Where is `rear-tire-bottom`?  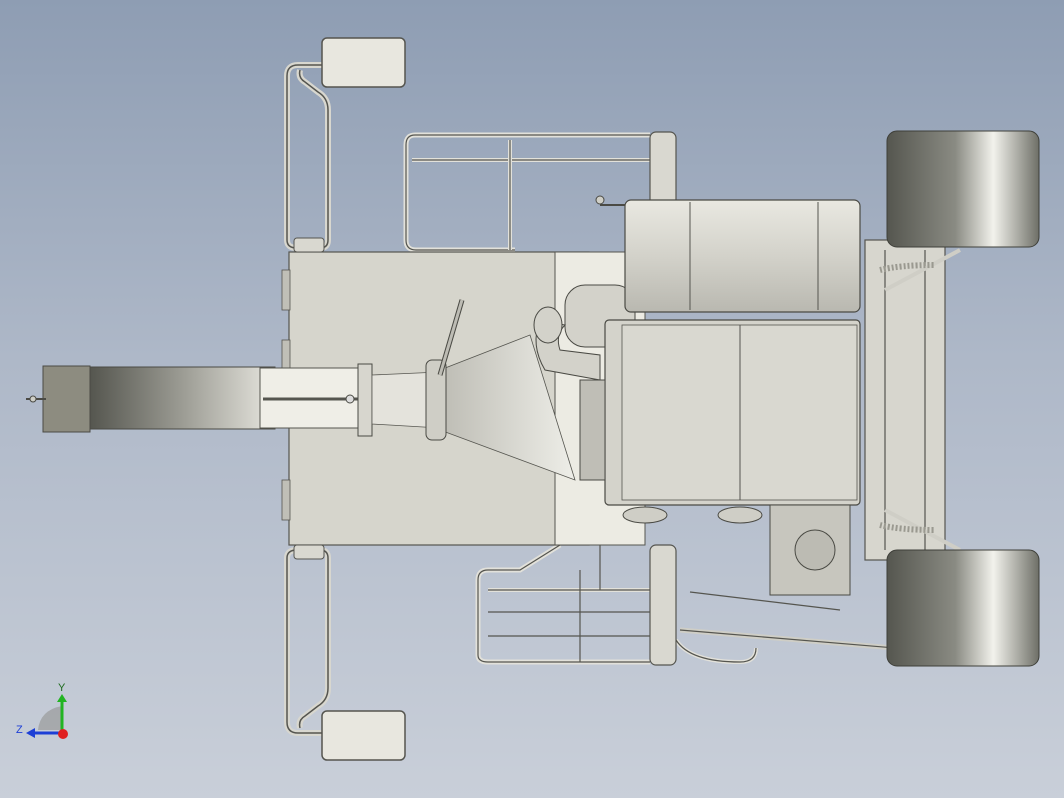
rear-tire-bottom is located at coordinates (963, 608).